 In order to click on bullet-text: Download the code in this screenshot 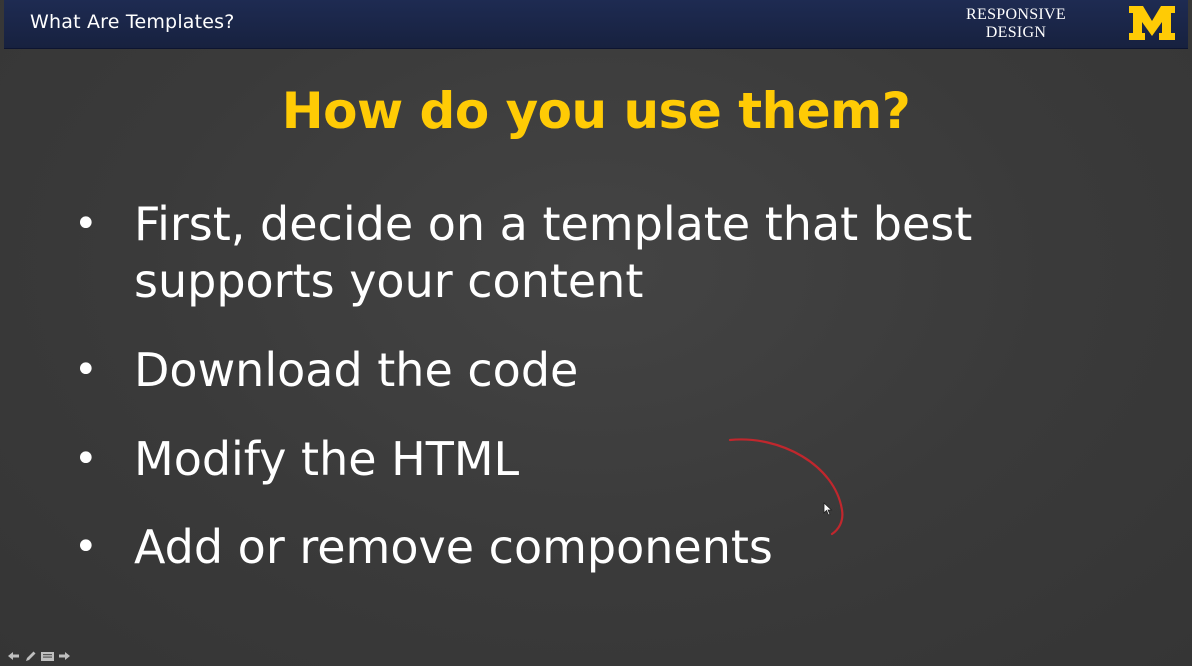, I will do `click(356, 370)`.